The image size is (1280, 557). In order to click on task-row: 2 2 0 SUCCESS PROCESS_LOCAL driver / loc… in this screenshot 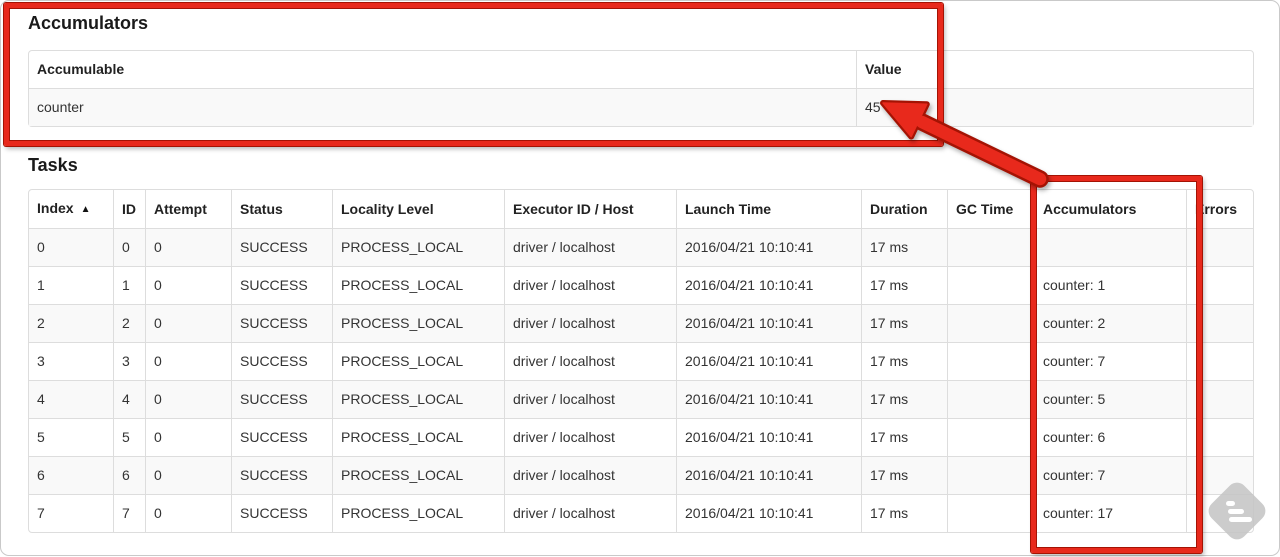, I will do `click(641, 323)`.